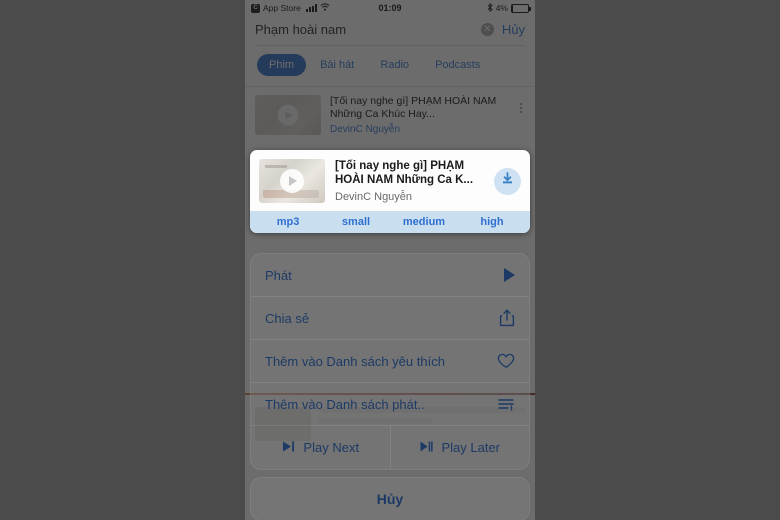 The height and width of the screenshot is (520, 780). Describe the element at coordinates (288, 222) in the screenshot. I see `quality-option-mp3: mp3` at that location.